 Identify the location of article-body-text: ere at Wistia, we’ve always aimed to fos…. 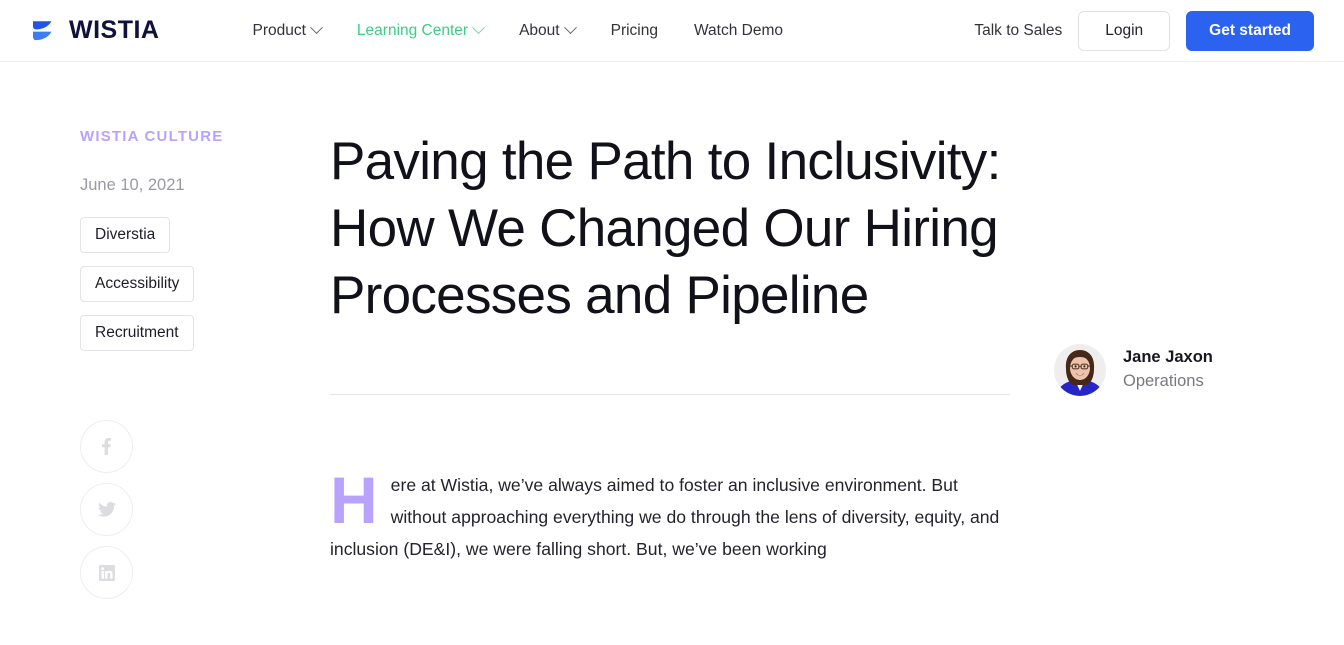
(665, 517).